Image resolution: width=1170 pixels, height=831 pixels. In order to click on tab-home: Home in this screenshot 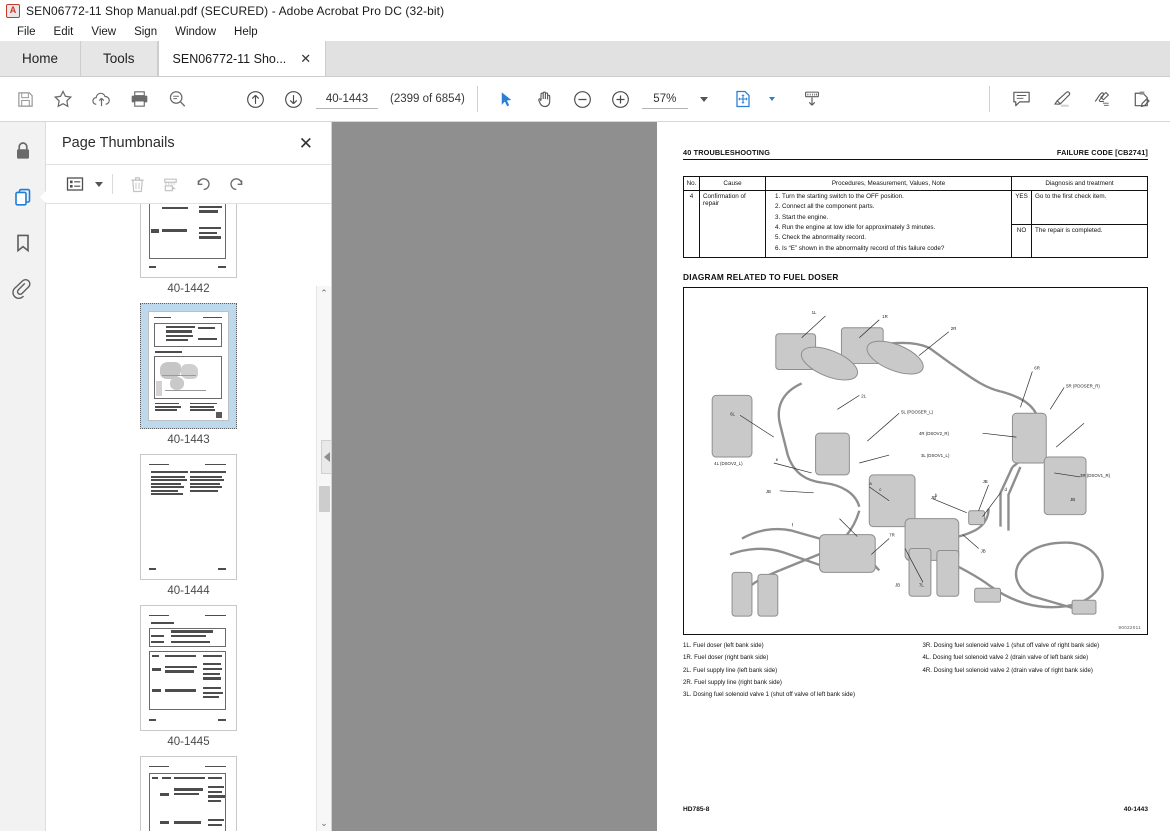, I will do `click(41, 58)`.